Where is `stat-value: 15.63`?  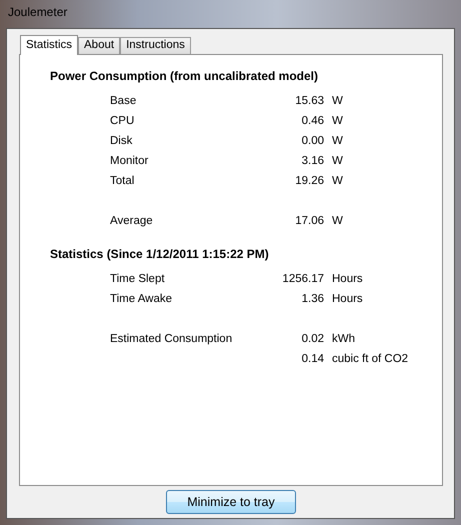 stat-value: 15.63 is located at coordinates (309, 101).